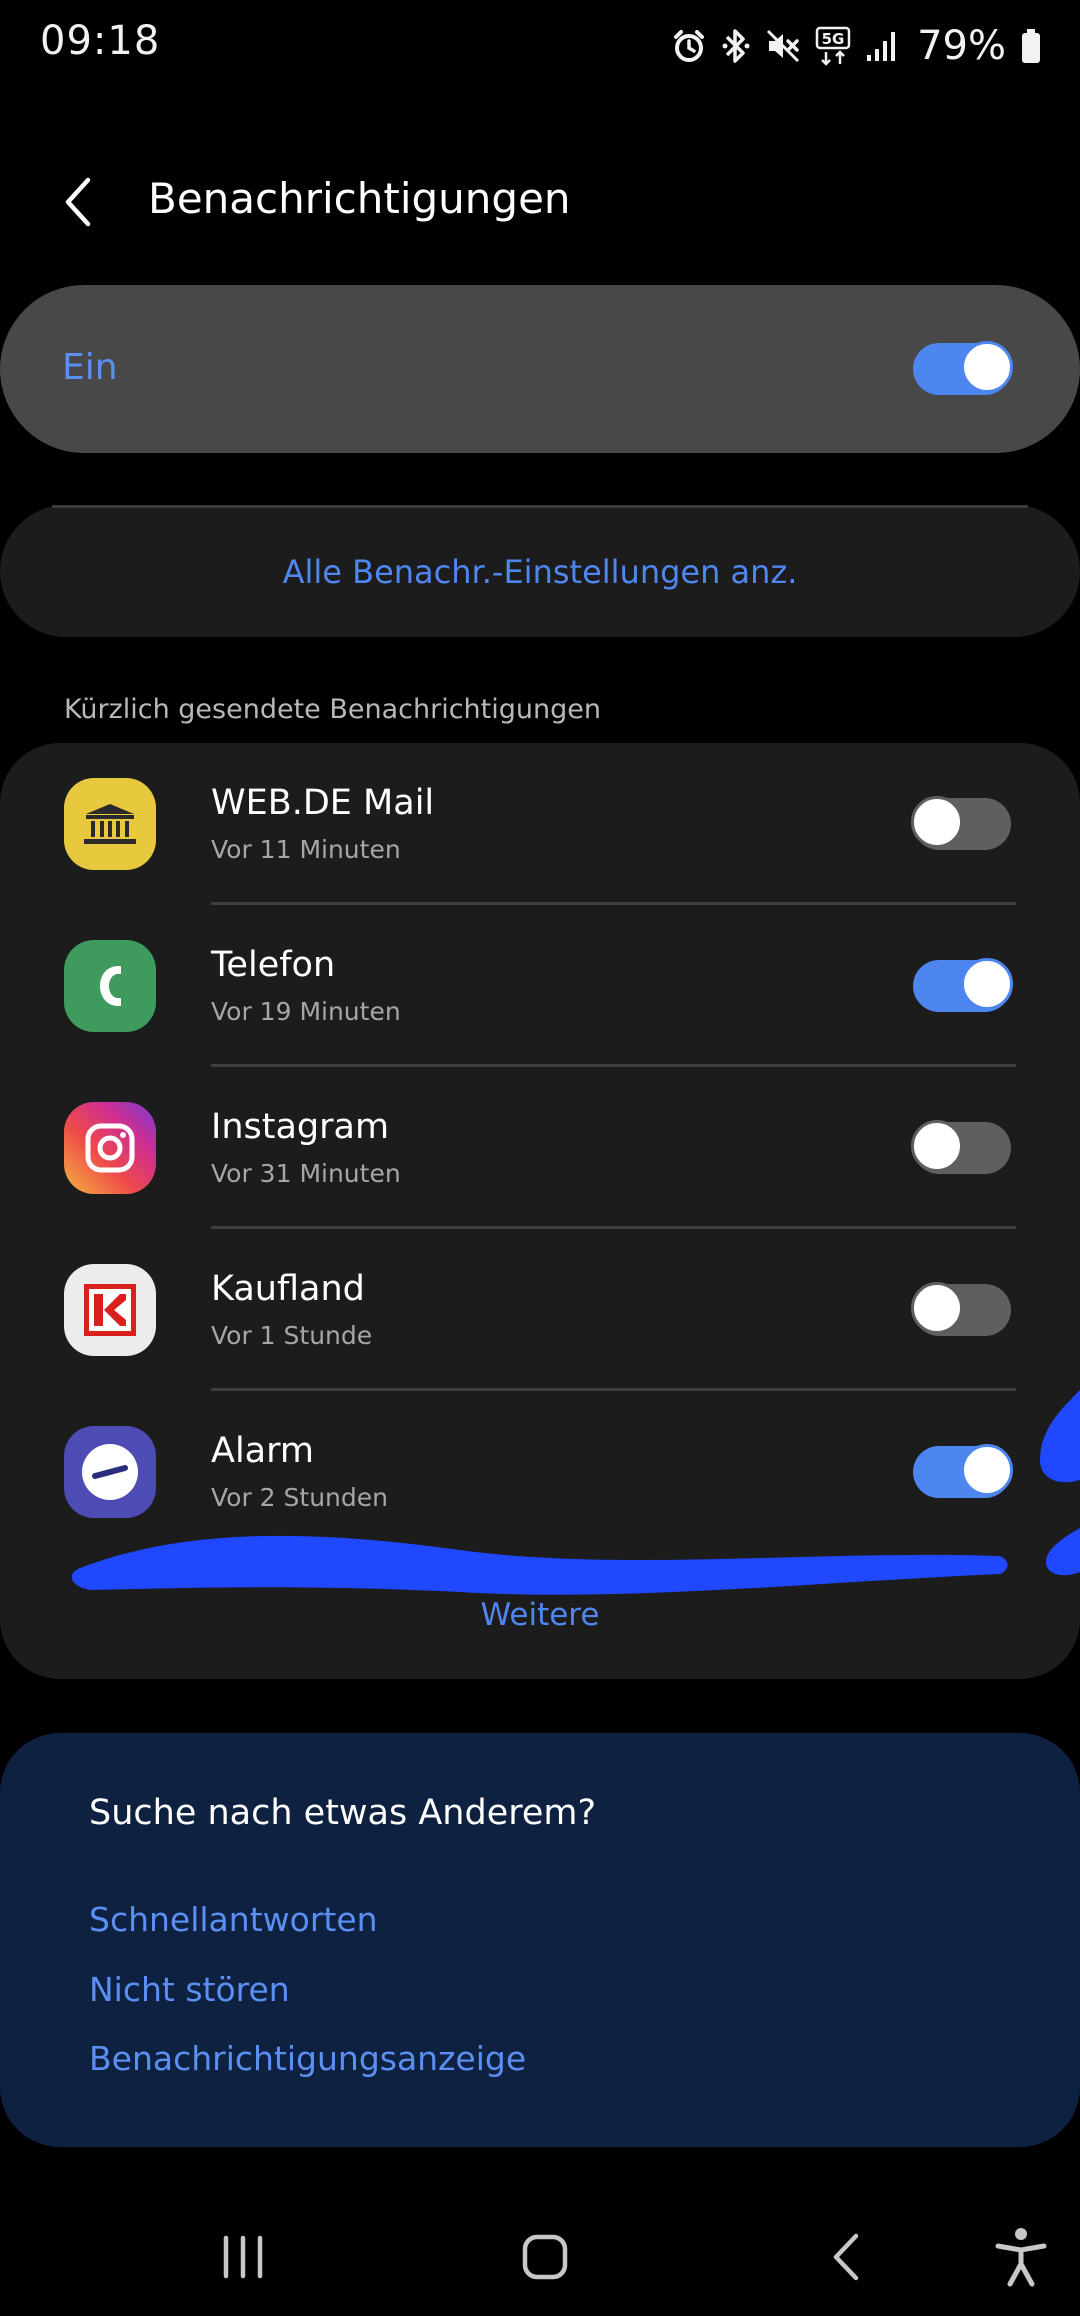 This screenshot has height=2316, width=1080. Describe the element at coordinates (292, 1335) in the screenshot. I see `app-time: Vor 1 Stunde` at that location.